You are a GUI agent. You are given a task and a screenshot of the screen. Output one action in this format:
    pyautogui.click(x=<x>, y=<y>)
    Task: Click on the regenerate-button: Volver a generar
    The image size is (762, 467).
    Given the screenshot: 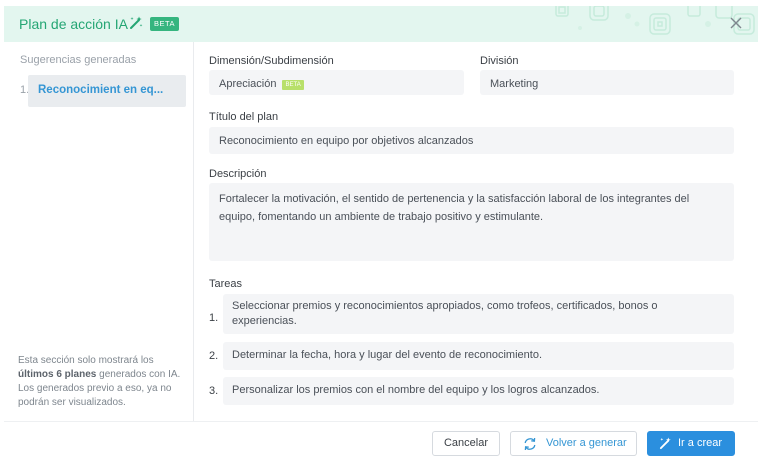 What is the action you would take?
    pyautogui.click(x=573, y=443)
    